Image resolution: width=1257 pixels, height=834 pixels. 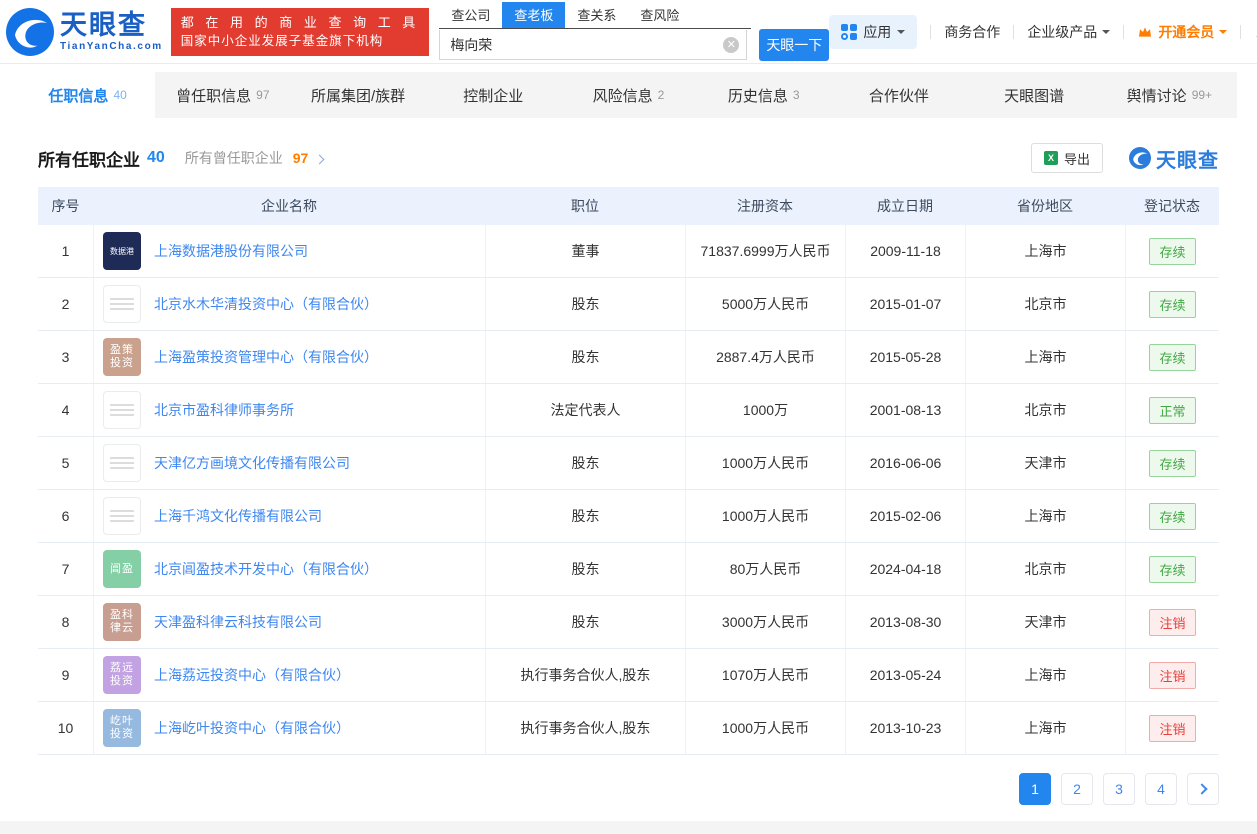 What do you see at coordinates (1035, 789) in the screenshot?
I see `page-button-1: 1` at bounding box center [1035, 789].